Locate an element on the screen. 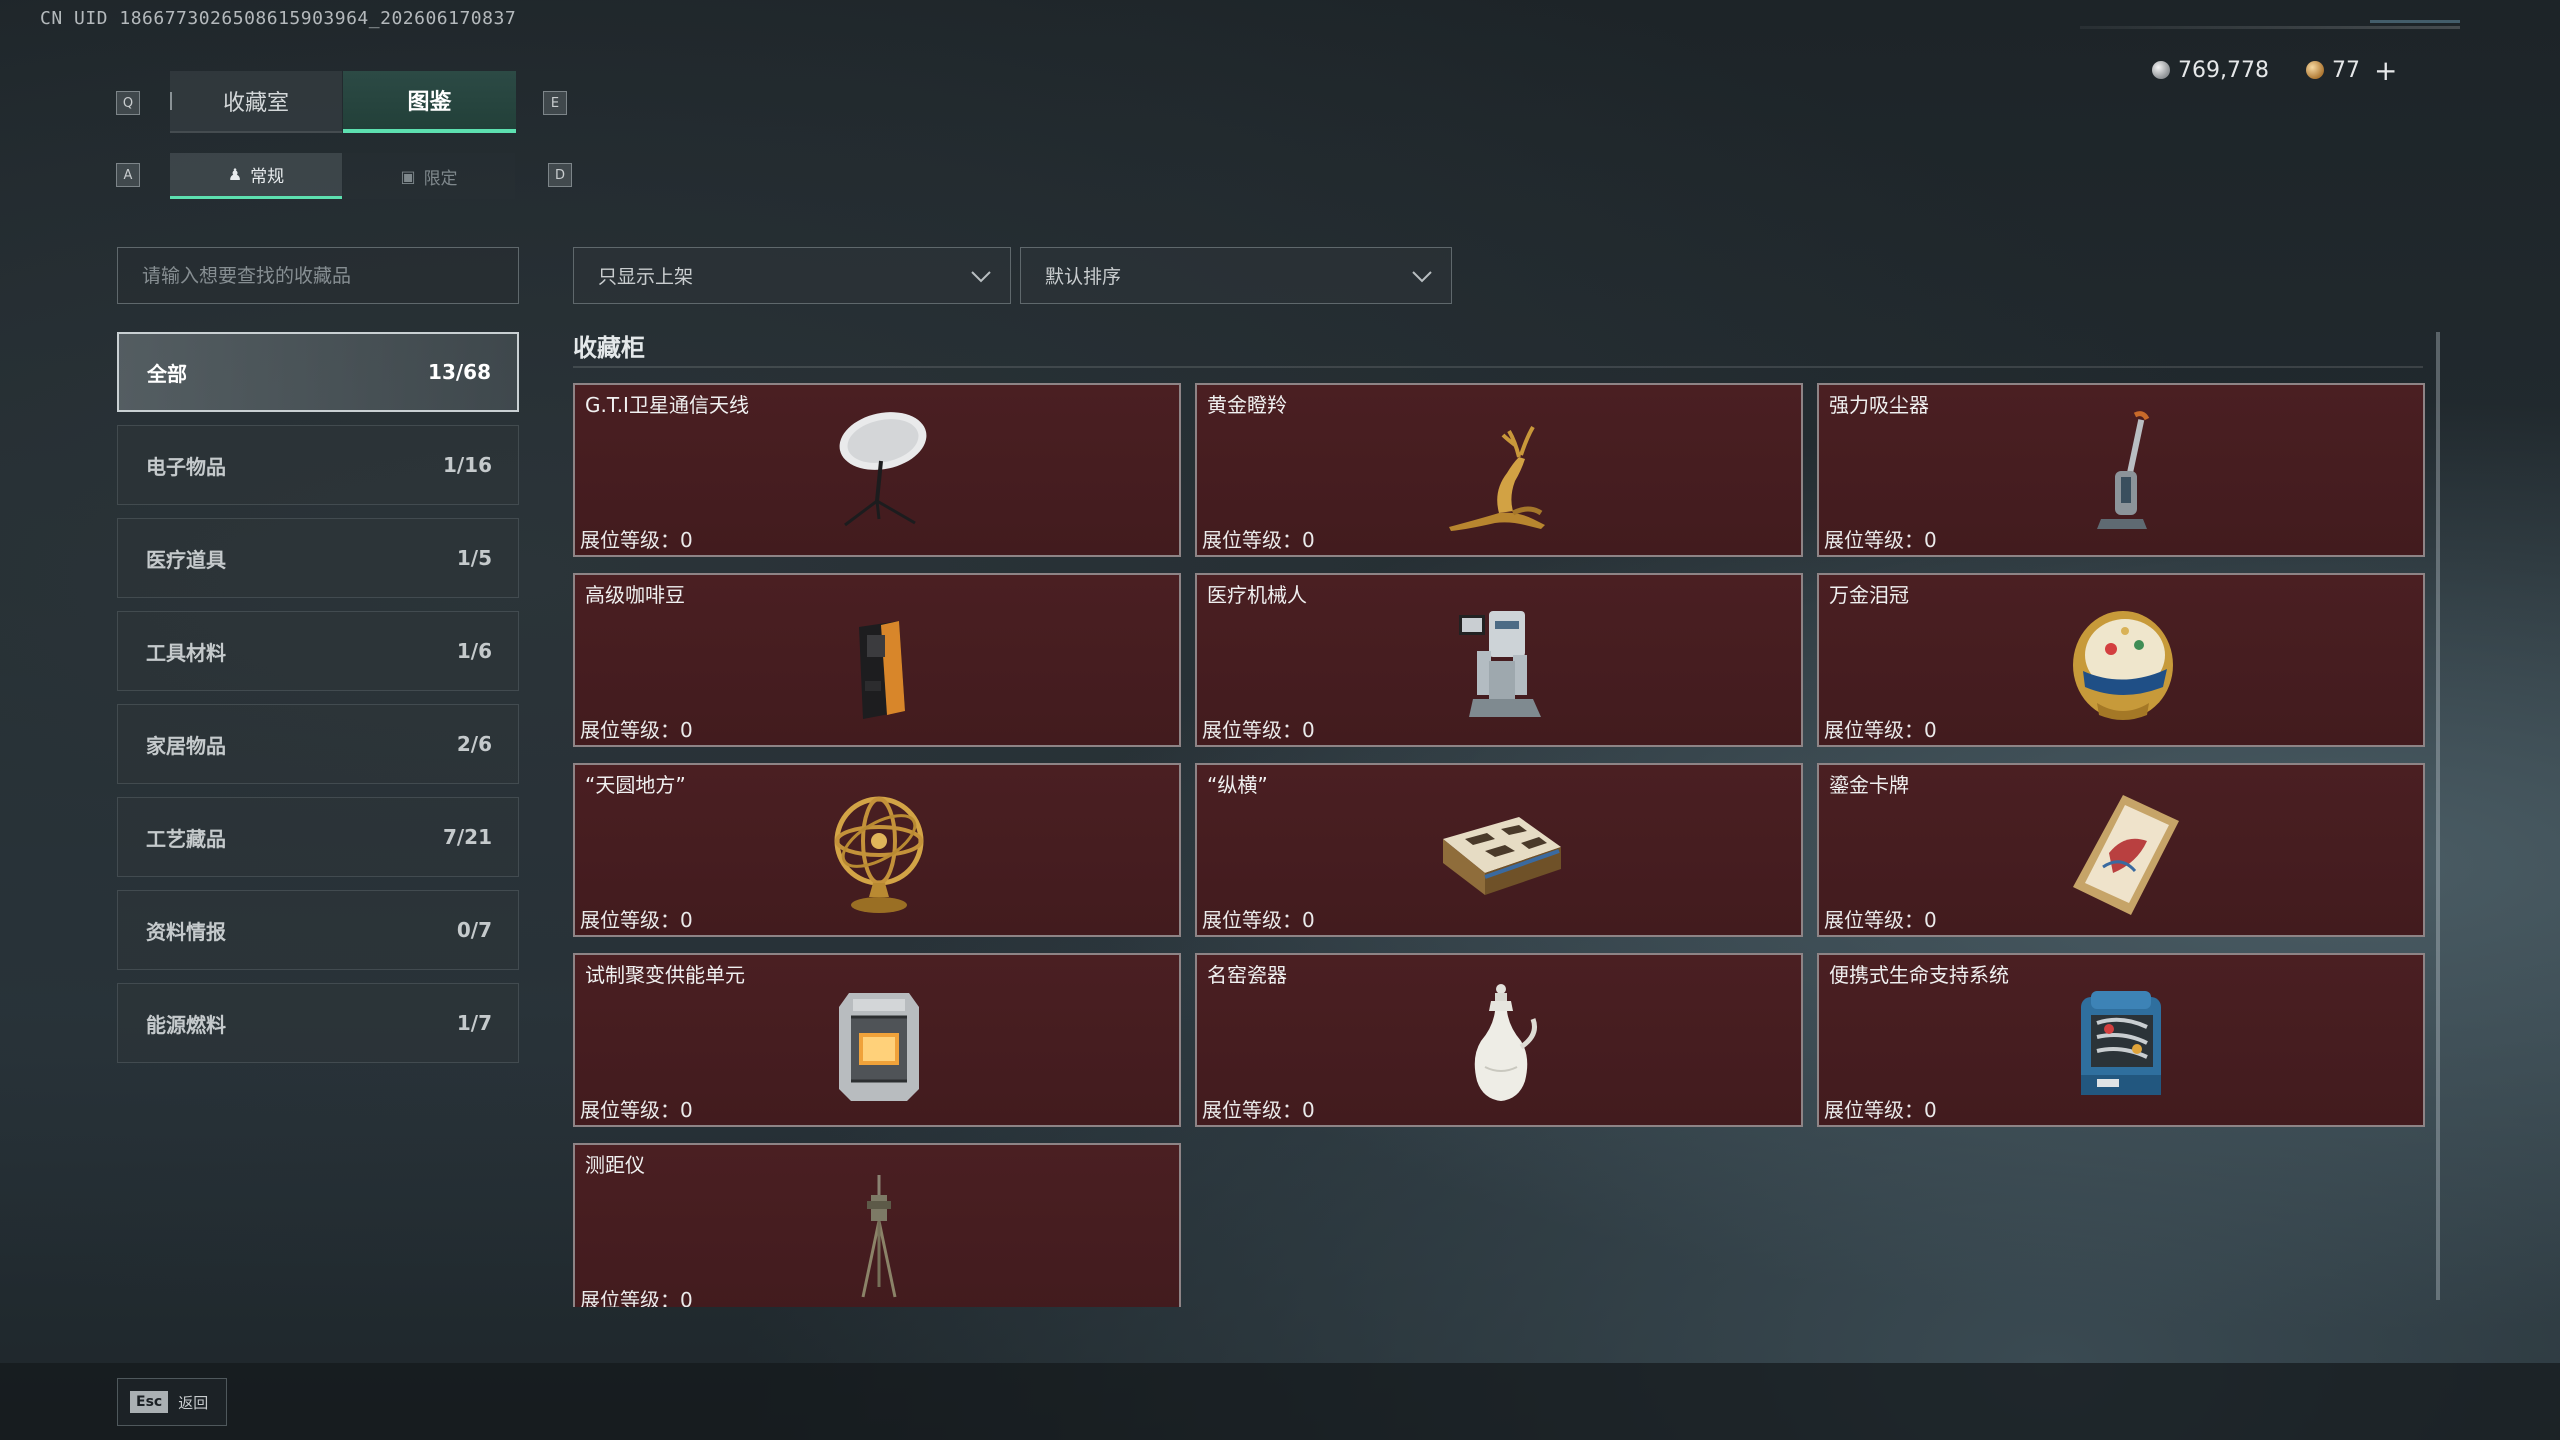 The width and height of the screenshot is (2560, 1440). golden-gazelle-icon is located at coordinates (1497, 478).